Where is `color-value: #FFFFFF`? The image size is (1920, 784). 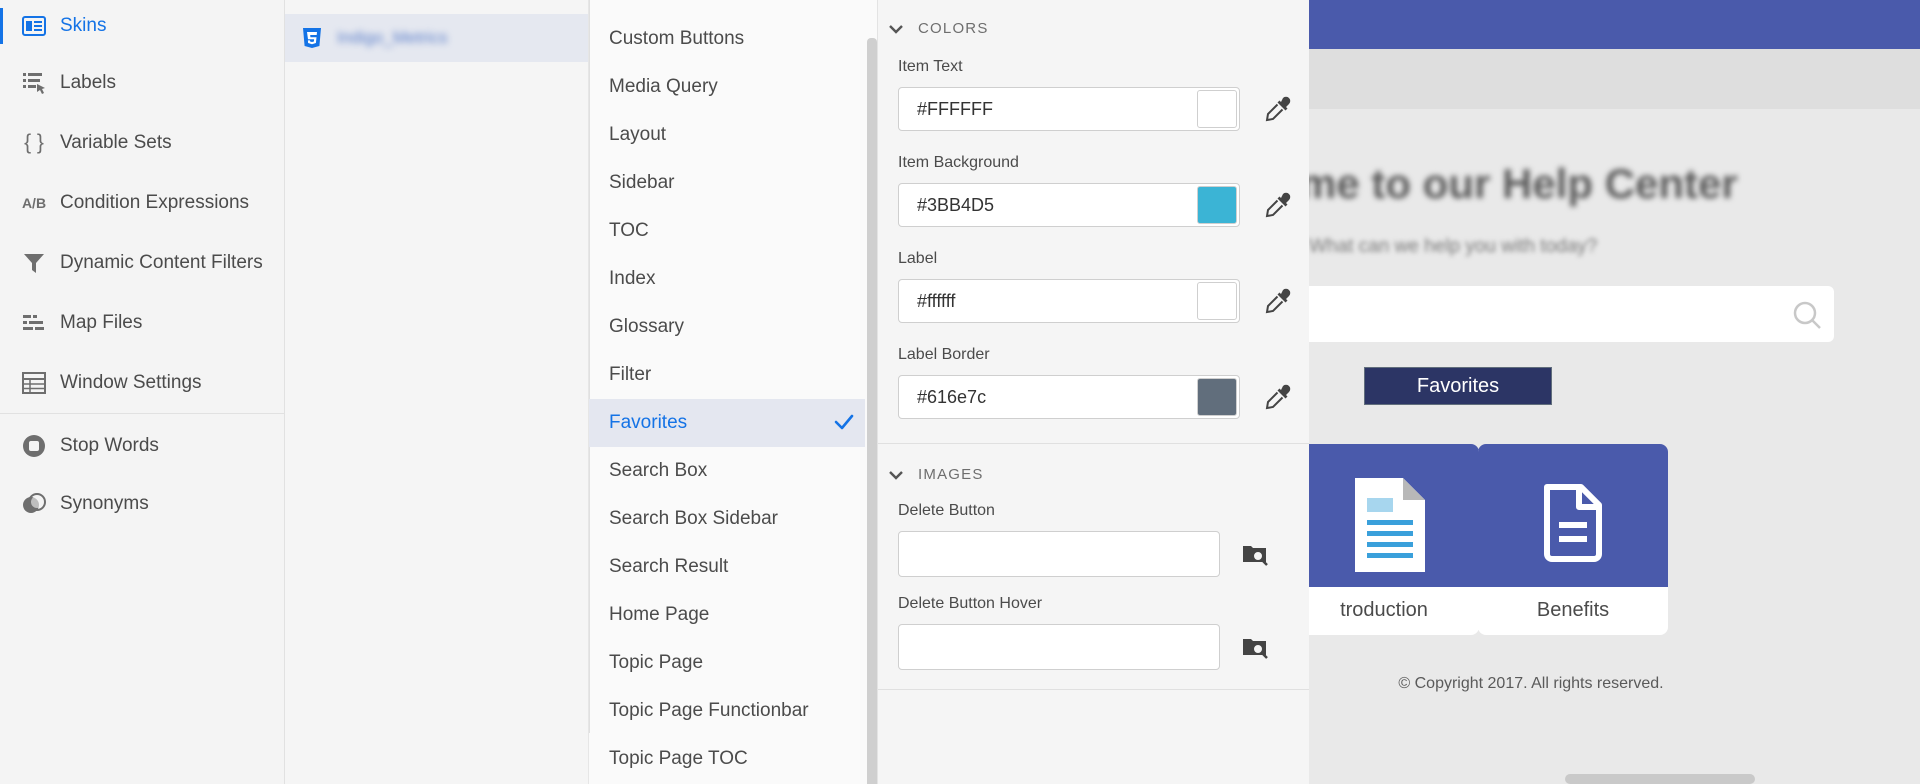 color-value: #FFFFFF is located at coordinates (955, 109).